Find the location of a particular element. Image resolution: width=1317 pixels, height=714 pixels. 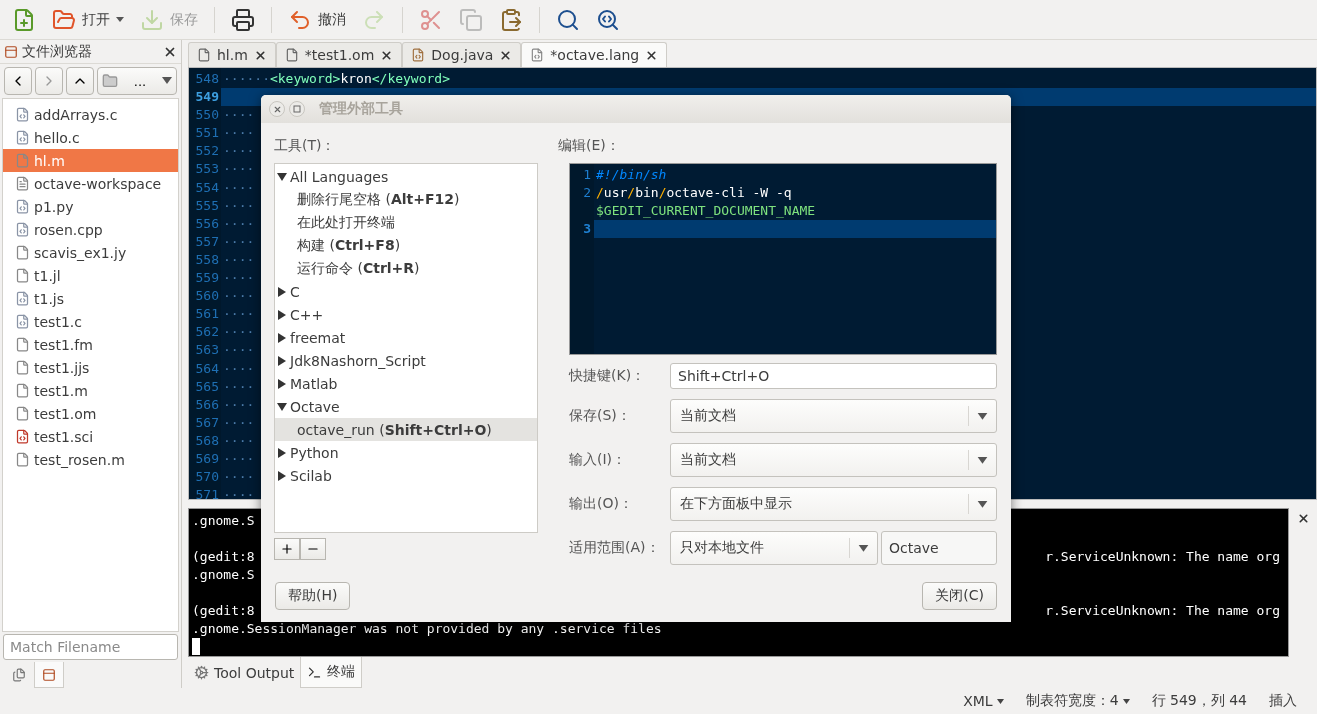

panel-tab is located at coordinates (49, 675).